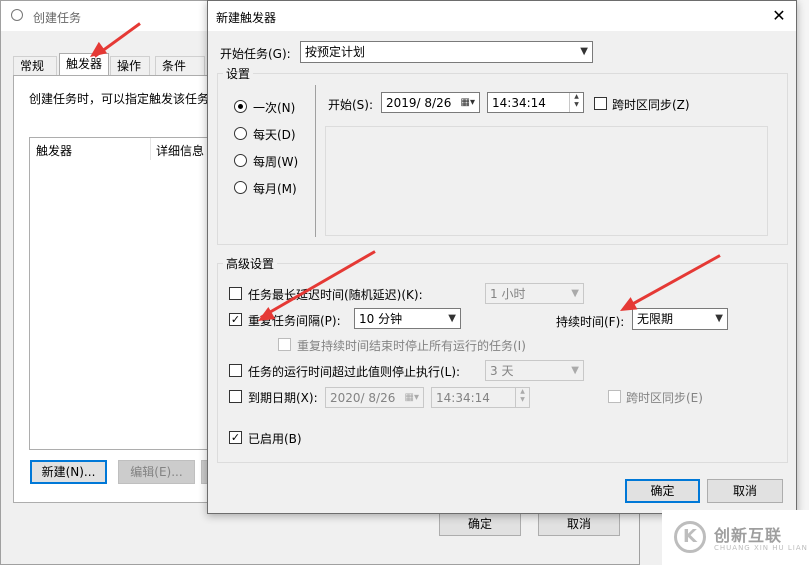  What do you see at coordinates (180, 65) in the screenshot?
I see `tab-conditions: 条件` at bounding box center [180, 65].